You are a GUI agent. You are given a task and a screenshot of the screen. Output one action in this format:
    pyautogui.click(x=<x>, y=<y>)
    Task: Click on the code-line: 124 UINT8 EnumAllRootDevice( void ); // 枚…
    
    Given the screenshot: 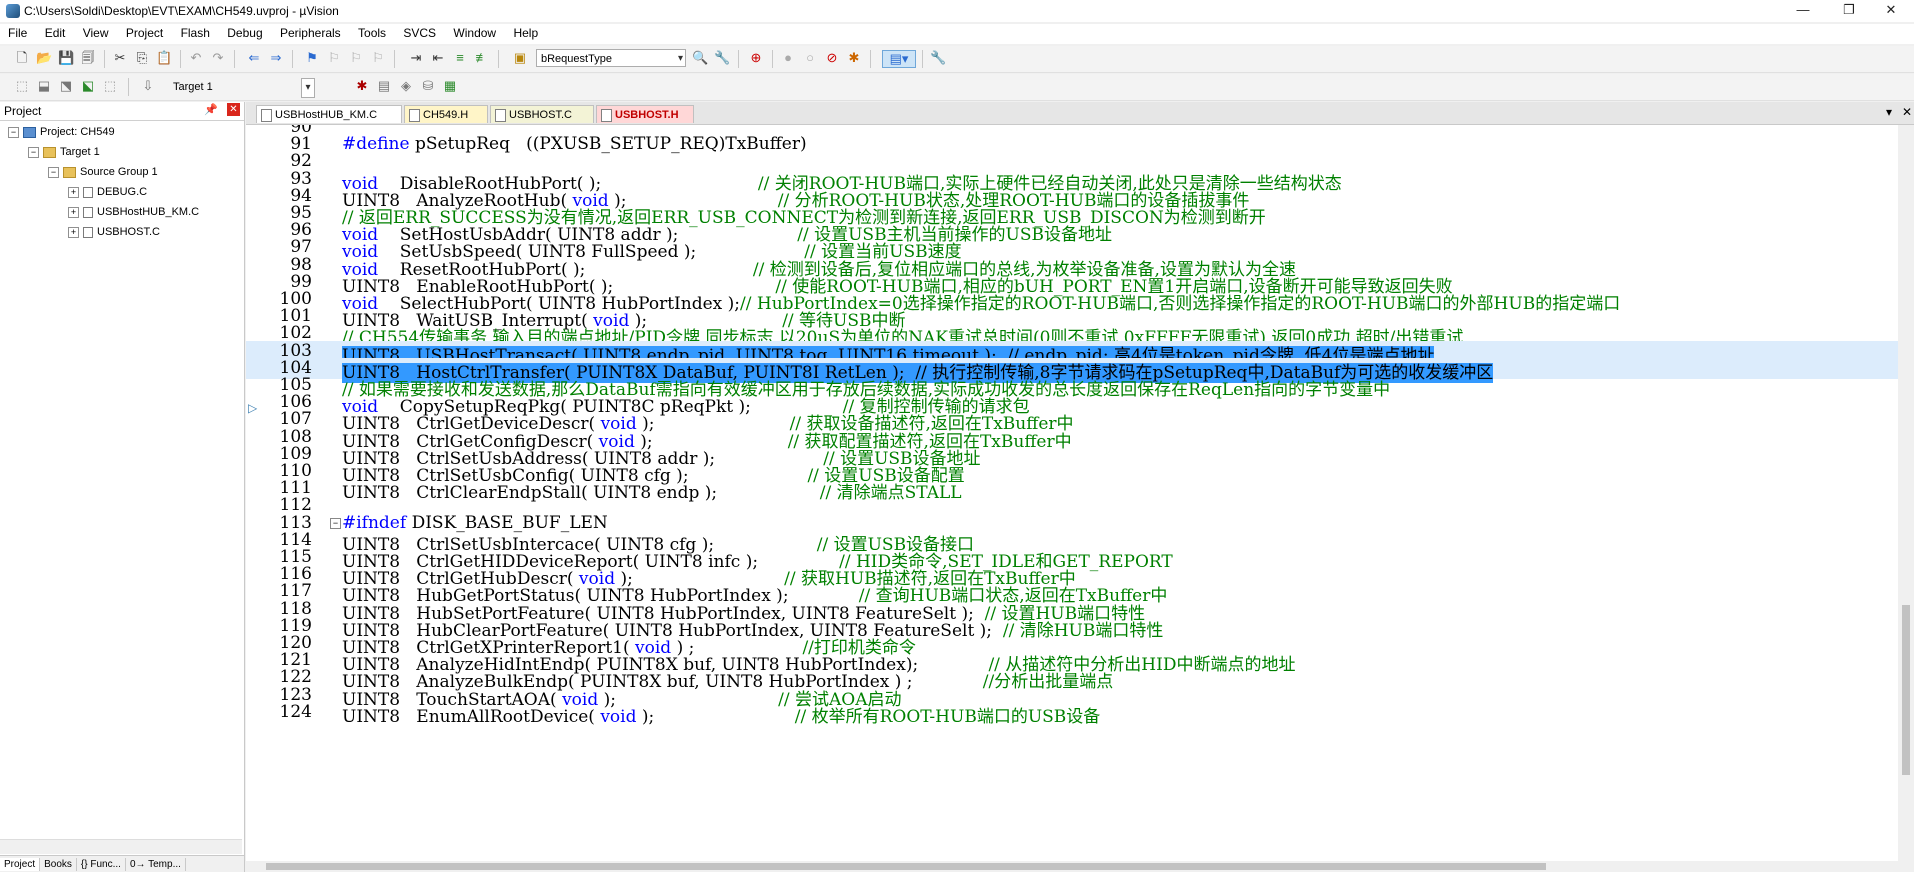 What is the action you would take?
    pyautogui.click(x=1080, y=714)
    